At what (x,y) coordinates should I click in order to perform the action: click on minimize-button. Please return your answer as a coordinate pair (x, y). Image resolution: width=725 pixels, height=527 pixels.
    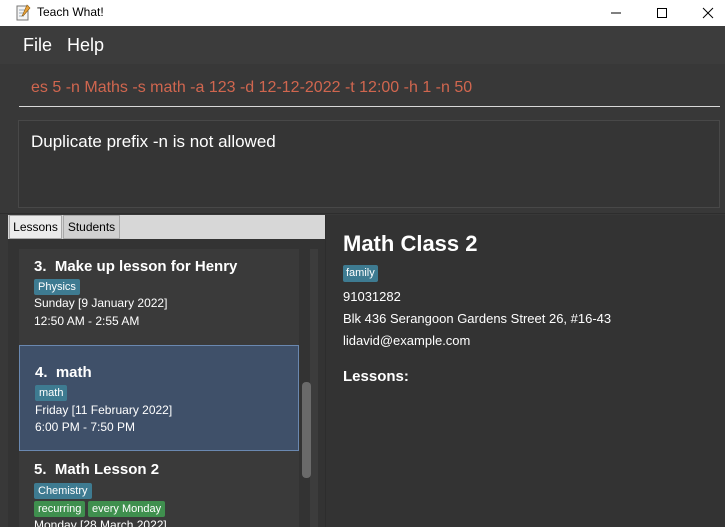
    Looking at the image, I should click on (616, 13).